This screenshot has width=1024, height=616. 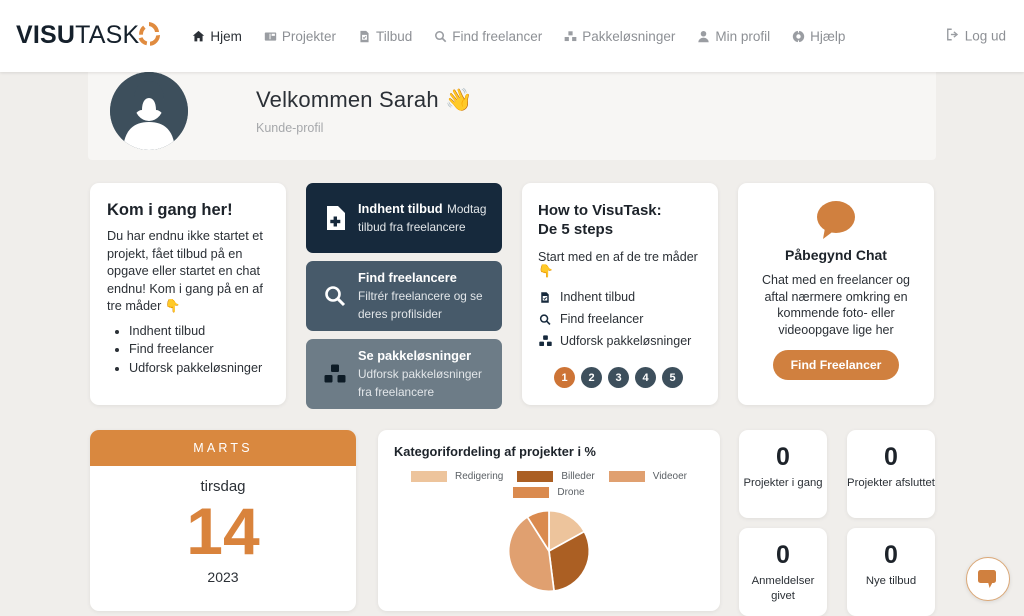 What do you see at coordinates (783, 572) in the screenshot?
I see `stat-card-anmeldelser-givet: 0 Anmeldelser givet` at bounding box center [783, 572].